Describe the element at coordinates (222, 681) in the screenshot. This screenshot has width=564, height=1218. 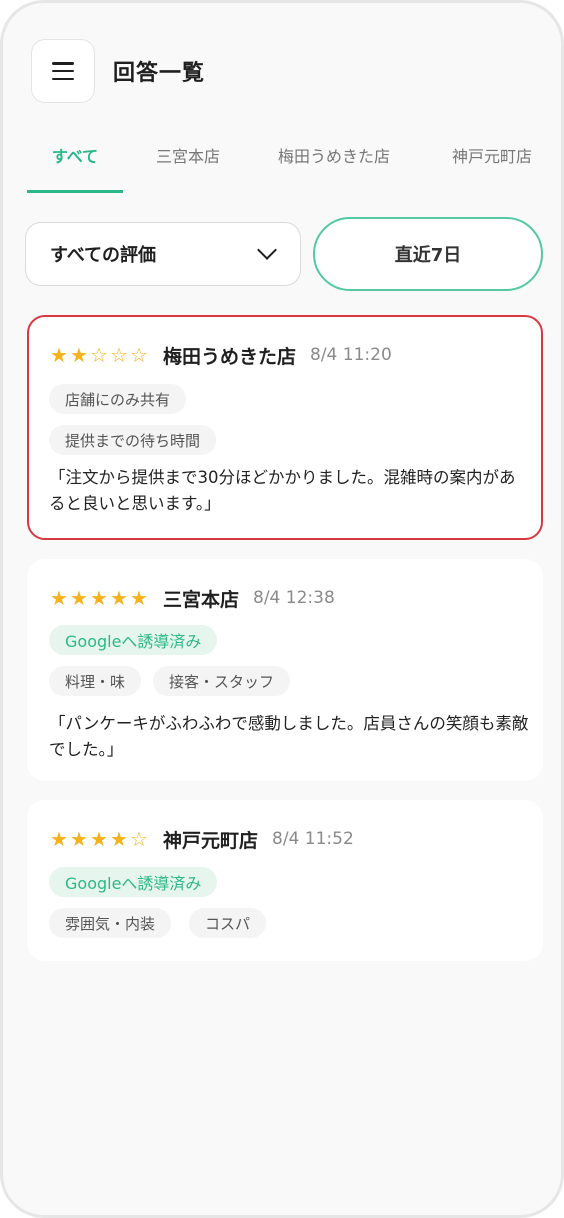
I see `topic-tag: 接客・スタッフ` at that location.